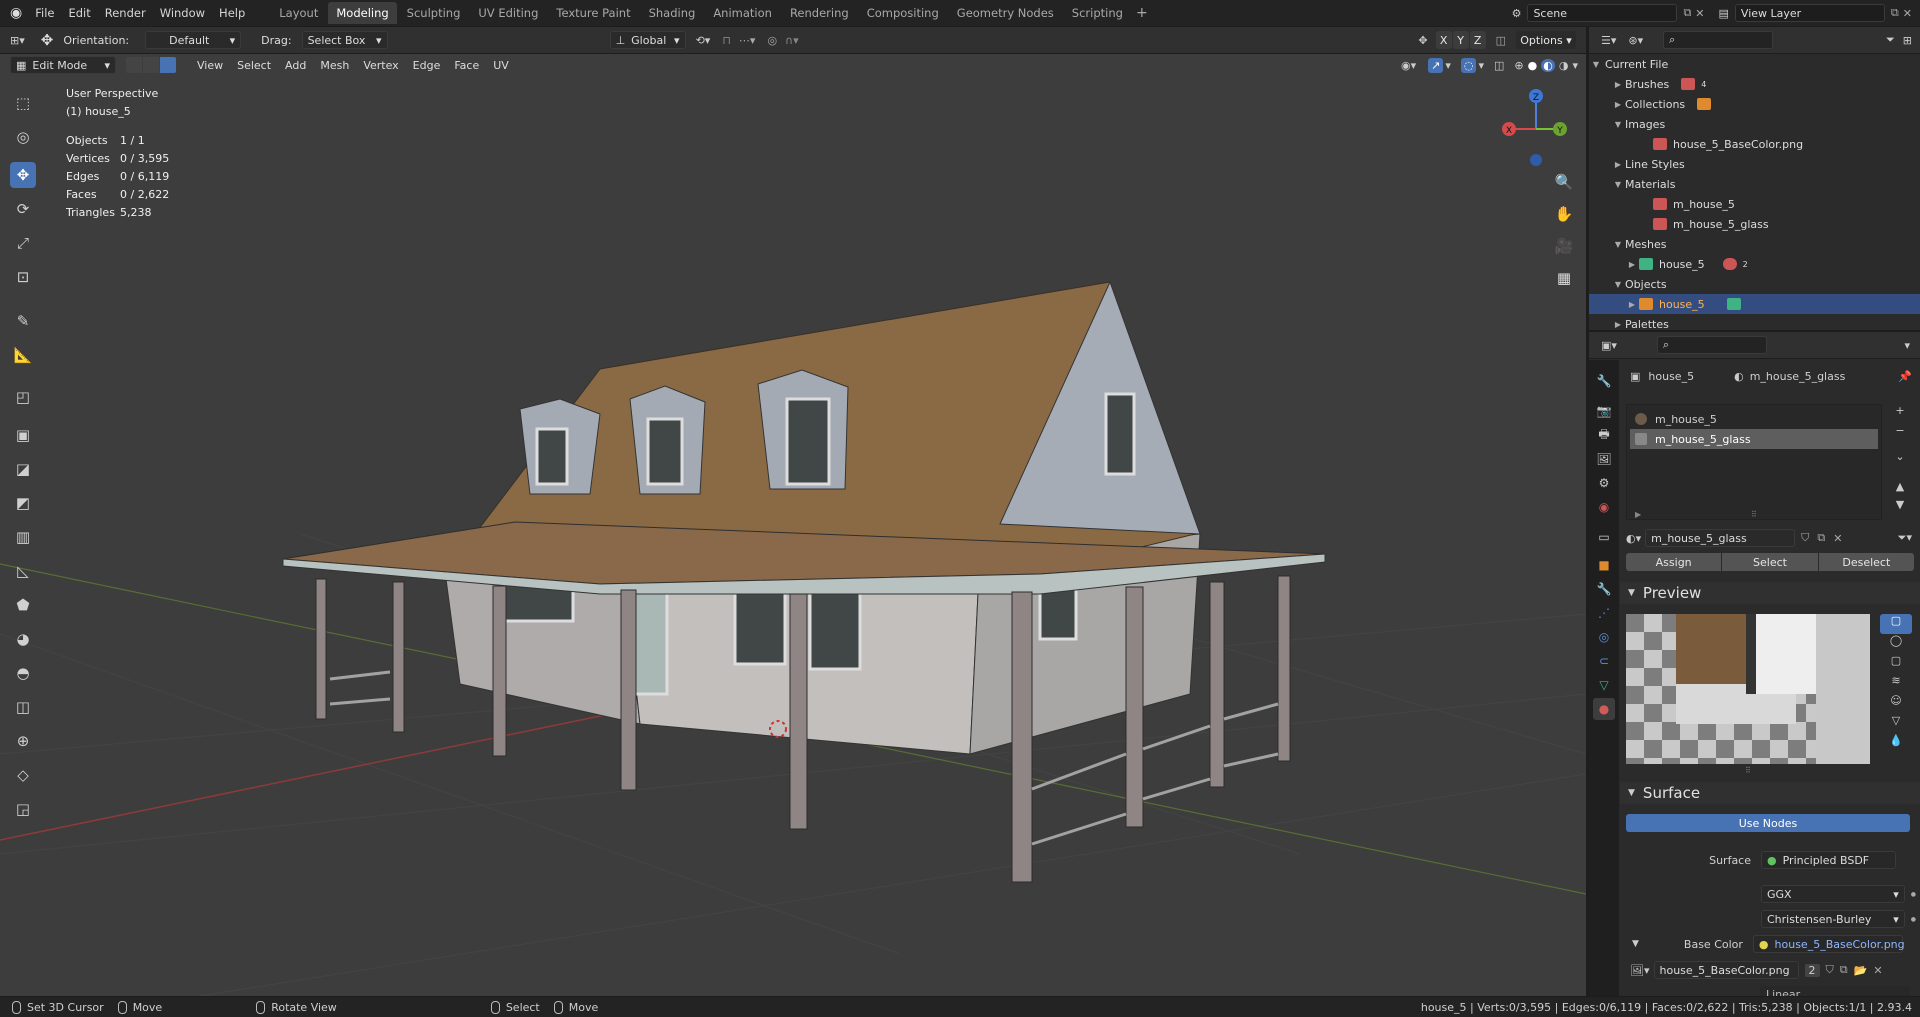  Describe the element at coordinates (23, 571) in the screenshot. I see `knife-tool: ◺` at that location.